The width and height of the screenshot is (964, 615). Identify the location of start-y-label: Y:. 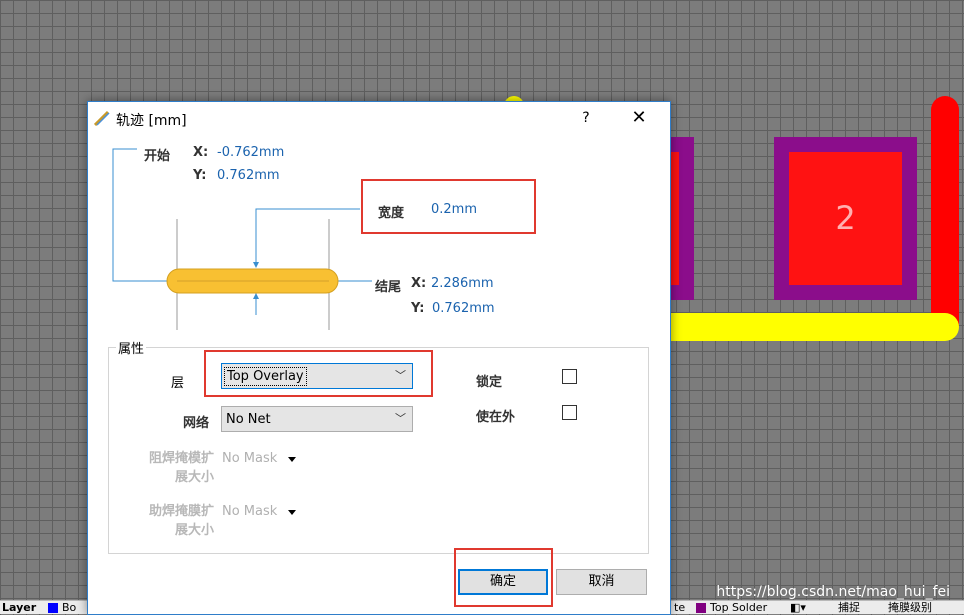
(200, 175).